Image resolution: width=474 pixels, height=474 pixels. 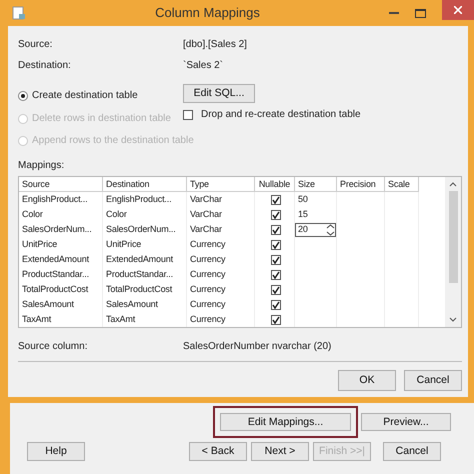 I want to click on column-header: Source, so click(x=61, y=184).